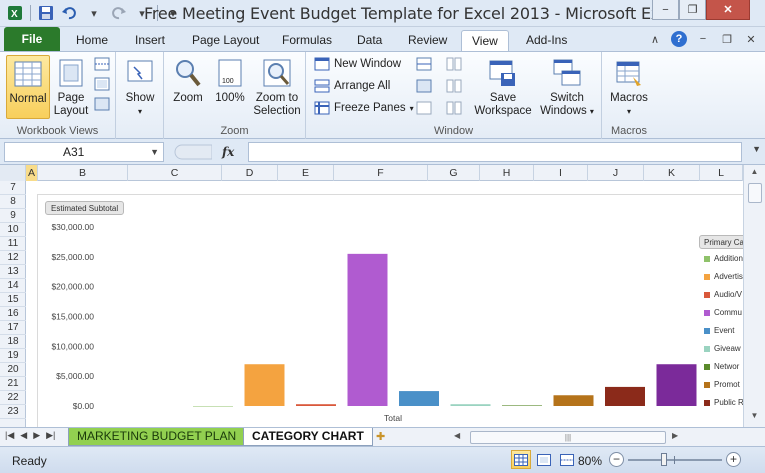  What do you see at coordinates (357, 64) in the screenshot?
I see `new-window-button: New Window` at bounding box center [357, 64].